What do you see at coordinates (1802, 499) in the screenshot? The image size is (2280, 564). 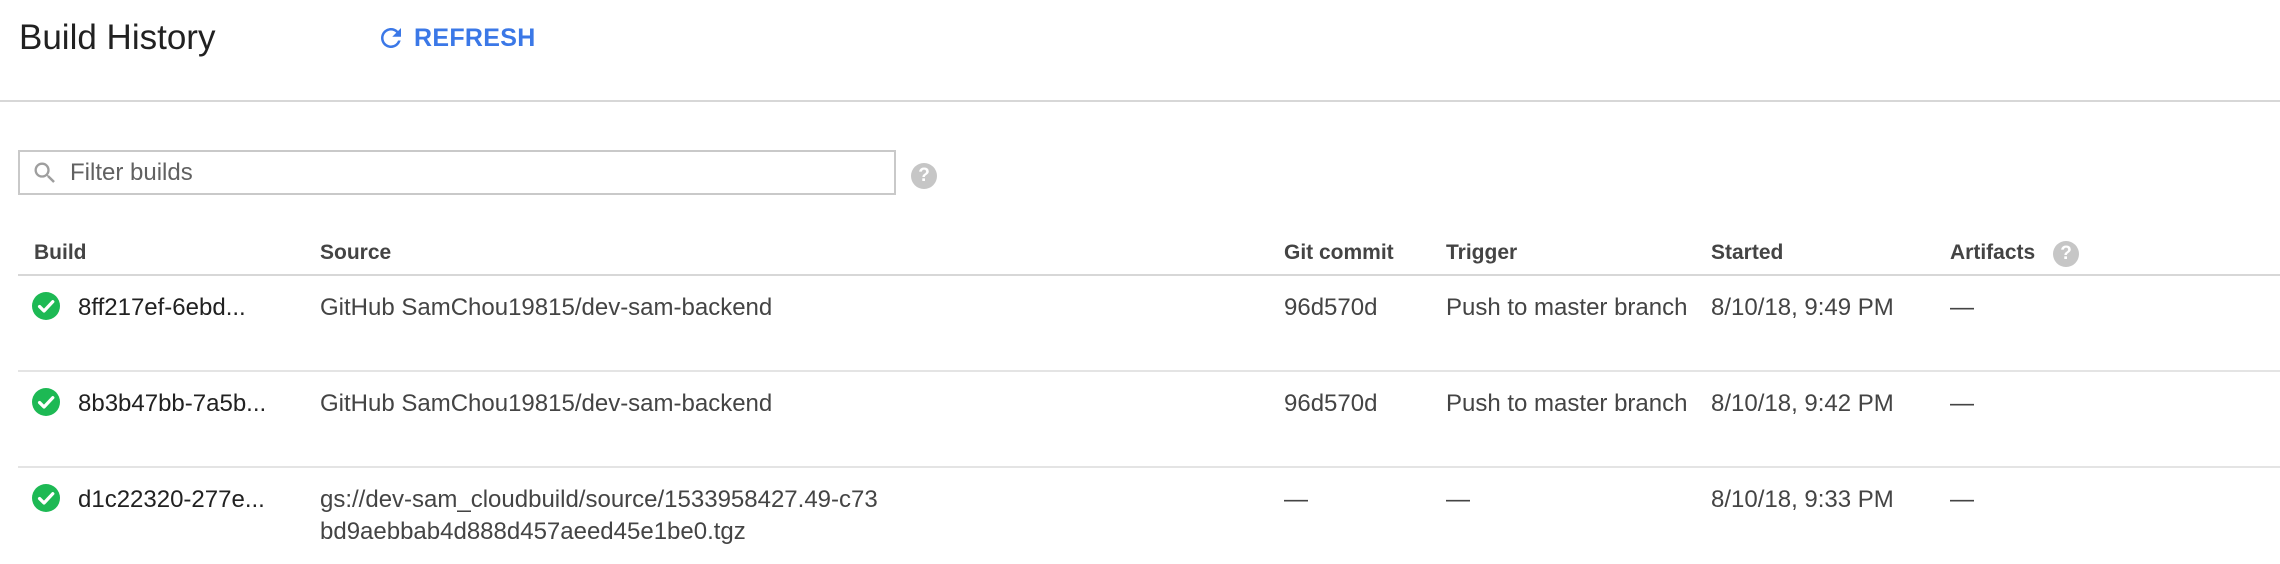 I see `started-cell: 8/10/18, 9:33 PM` at bounding box center [1802, 499].